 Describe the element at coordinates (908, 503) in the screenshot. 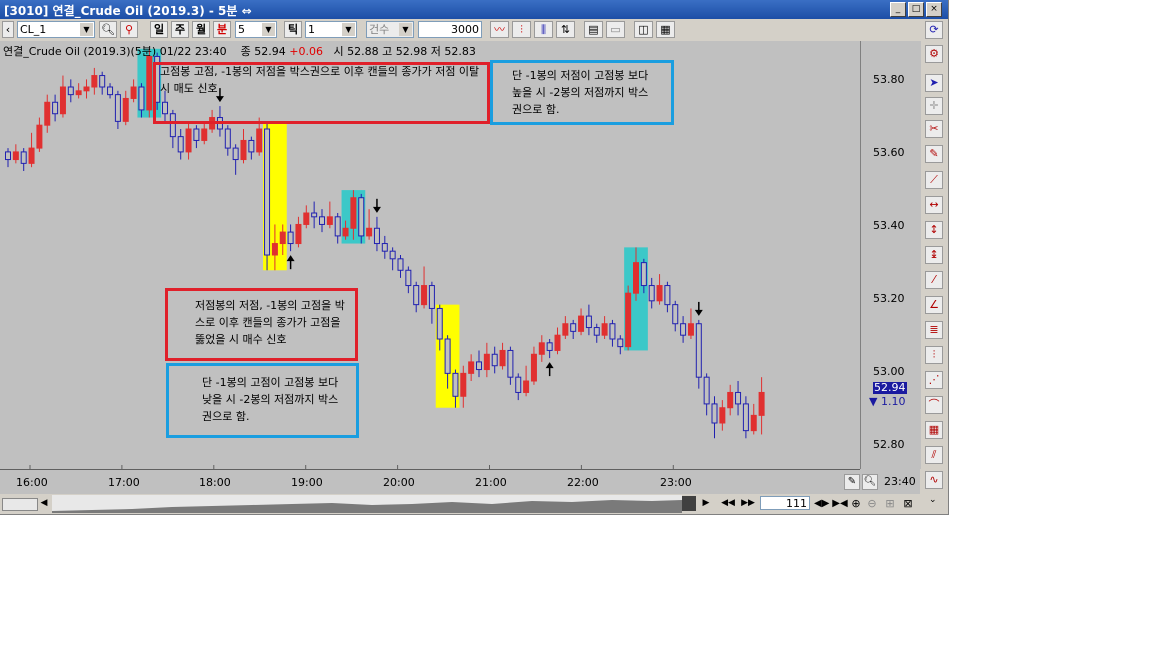

I see `reset-icon: ⊠` at that location.